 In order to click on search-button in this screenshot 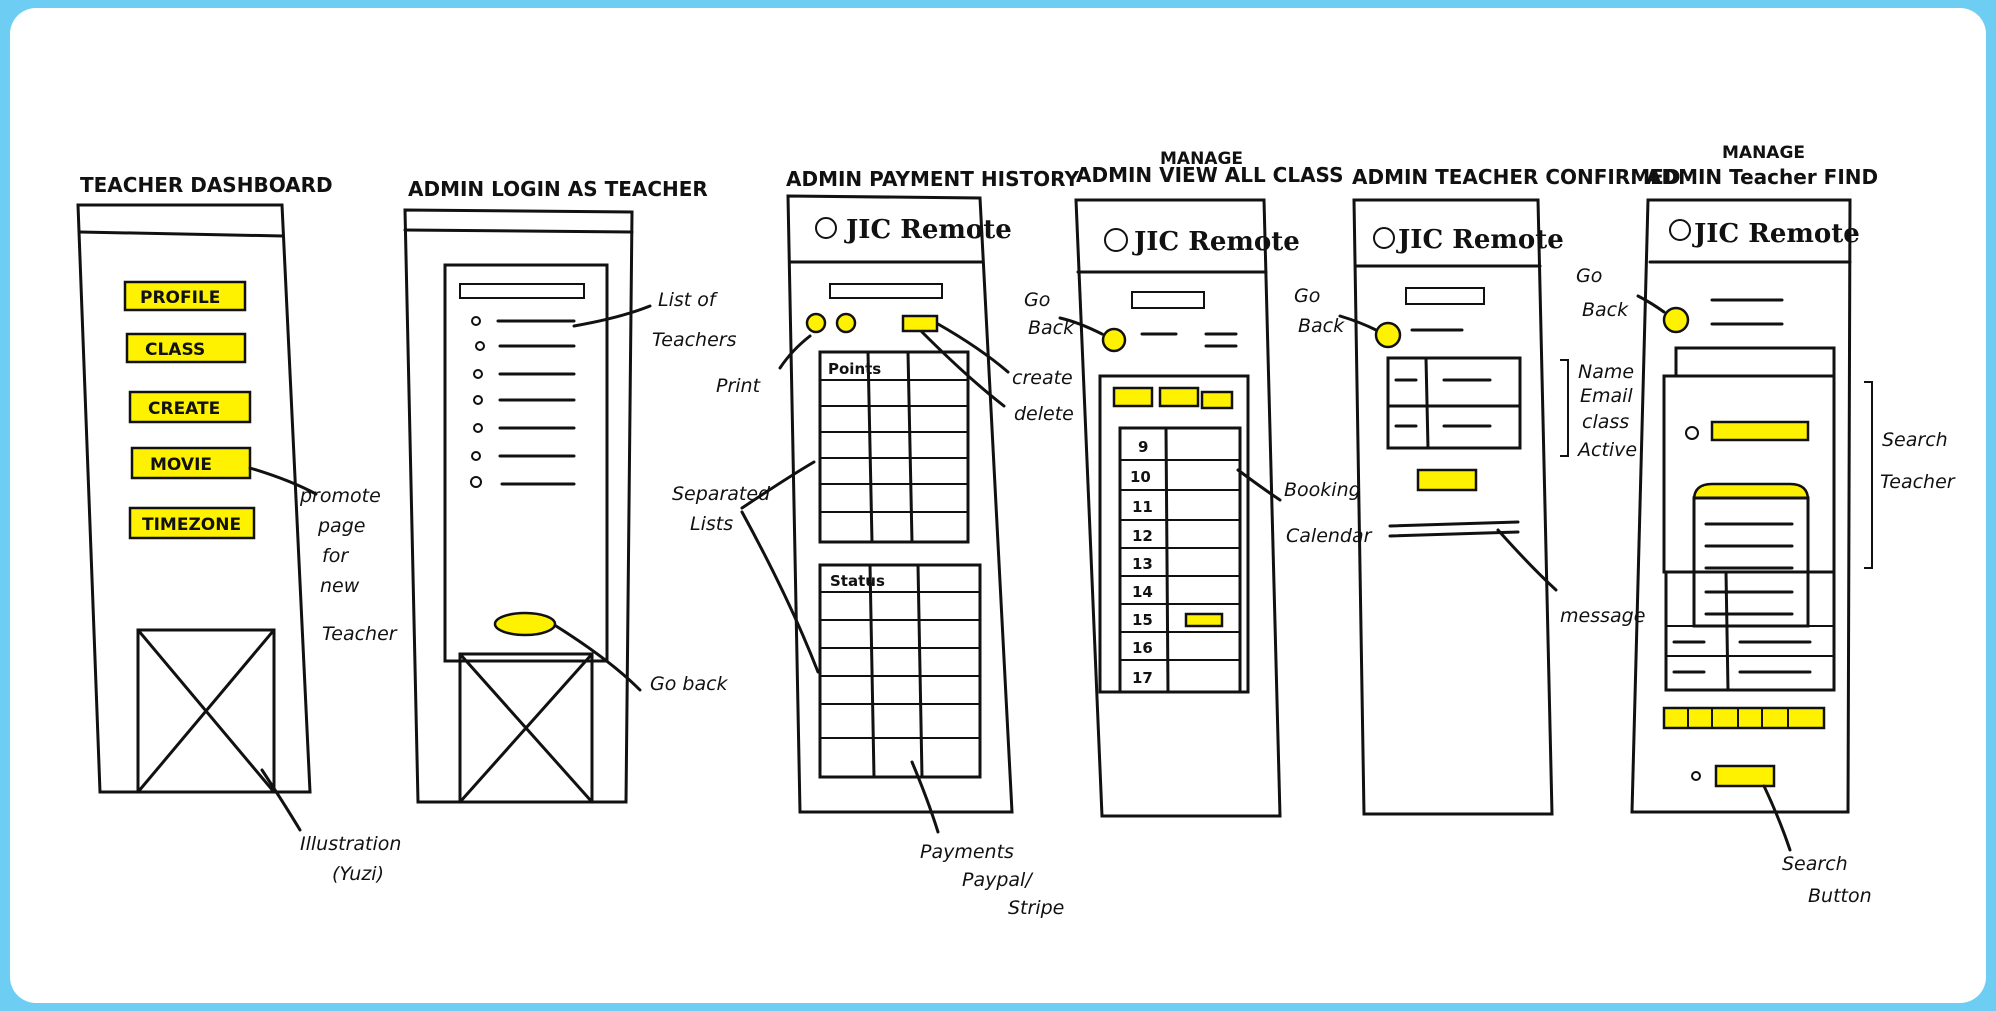, I will do `click(1745, 776)`.